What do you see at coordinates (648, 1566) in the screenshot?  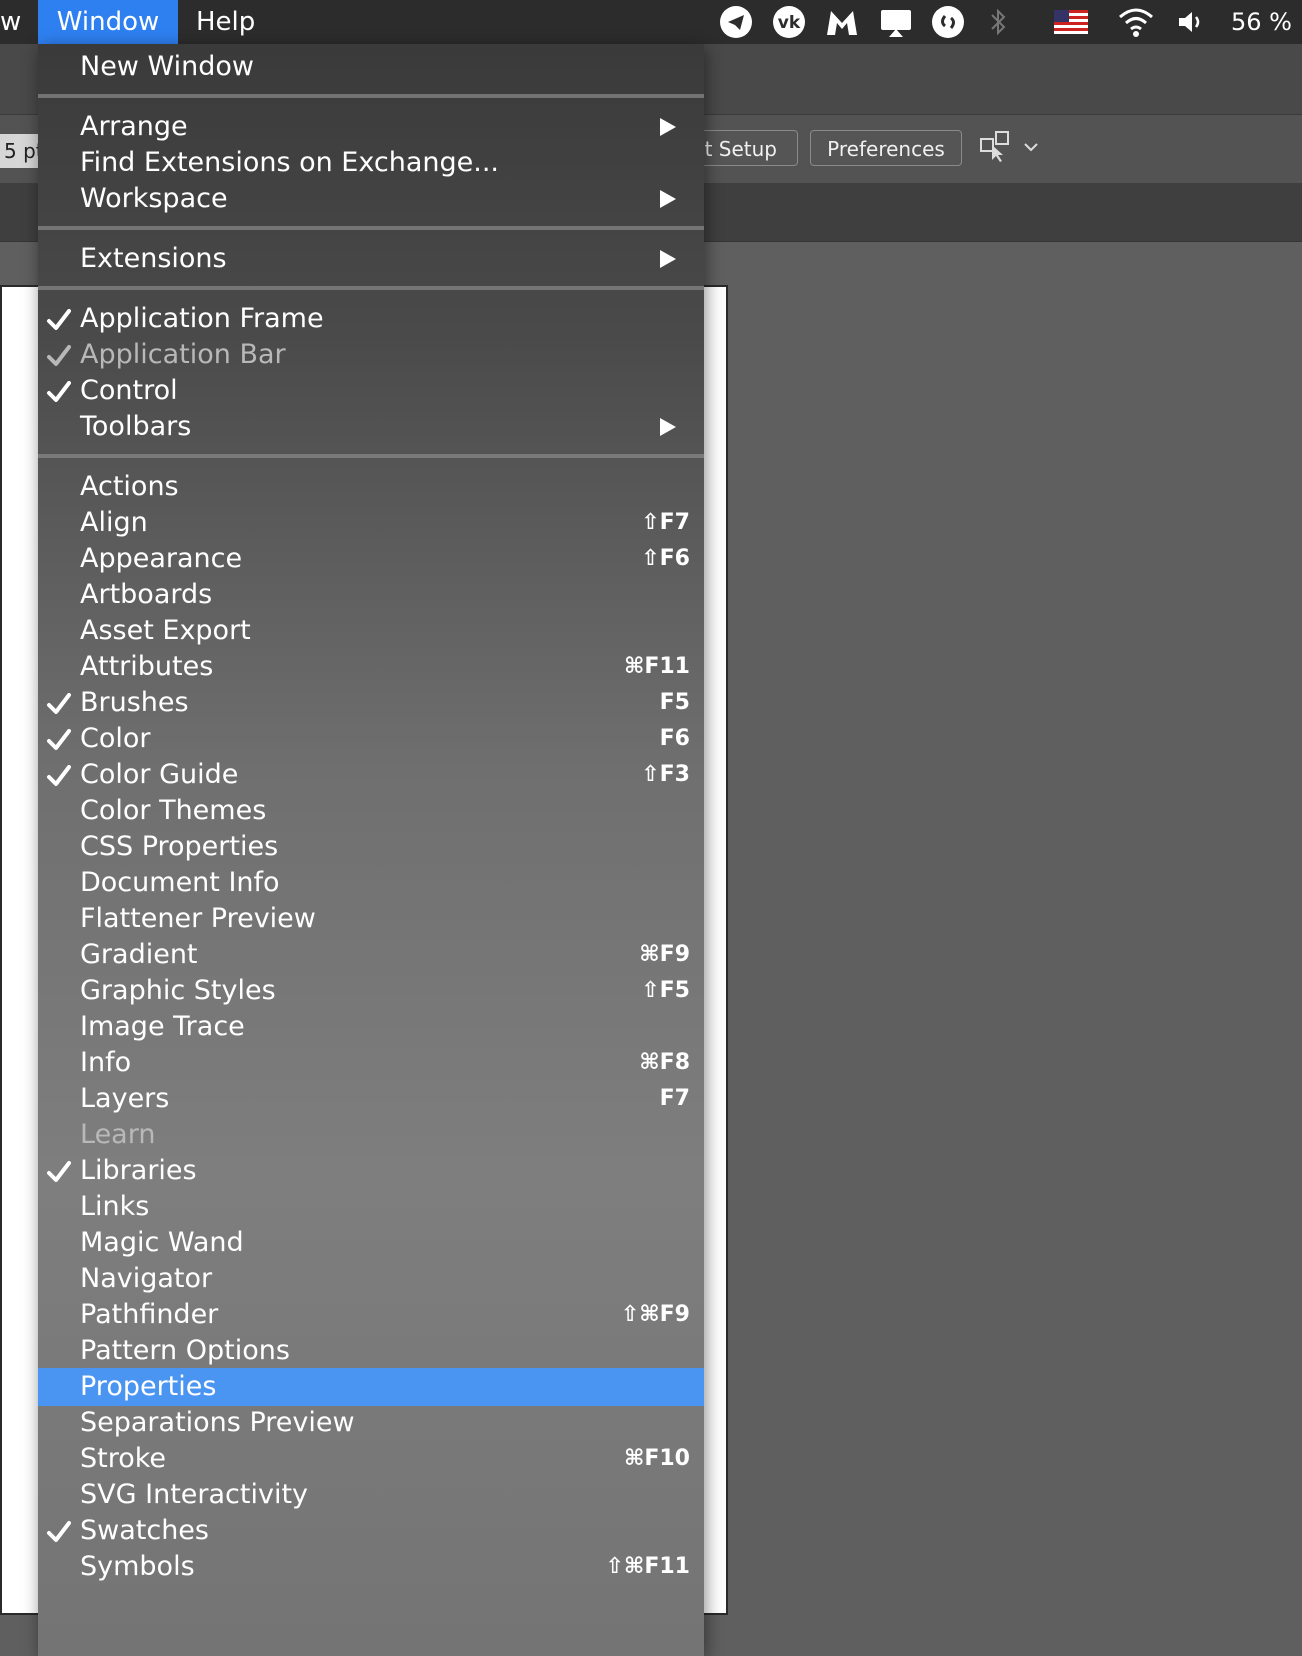 I see `keyboard-shortcut: ⇧⌘F11` at bounding box center [648, 1566].